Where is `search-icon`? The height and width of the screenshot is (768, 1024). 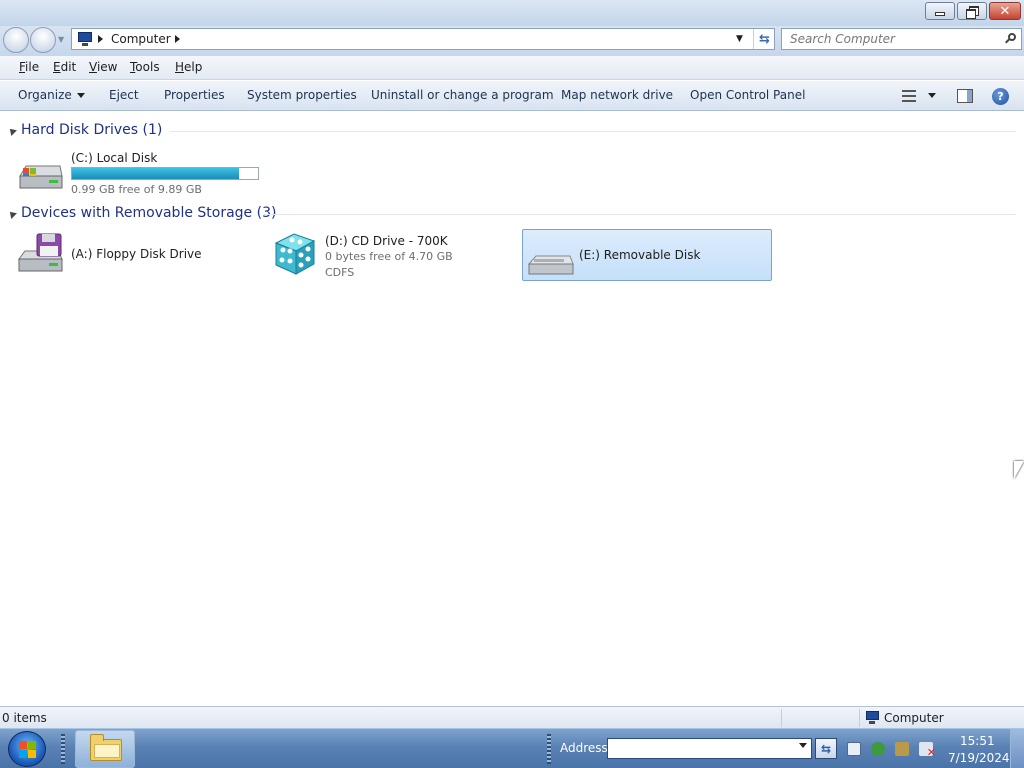 search-icon is located at coordinates (1010, 38).